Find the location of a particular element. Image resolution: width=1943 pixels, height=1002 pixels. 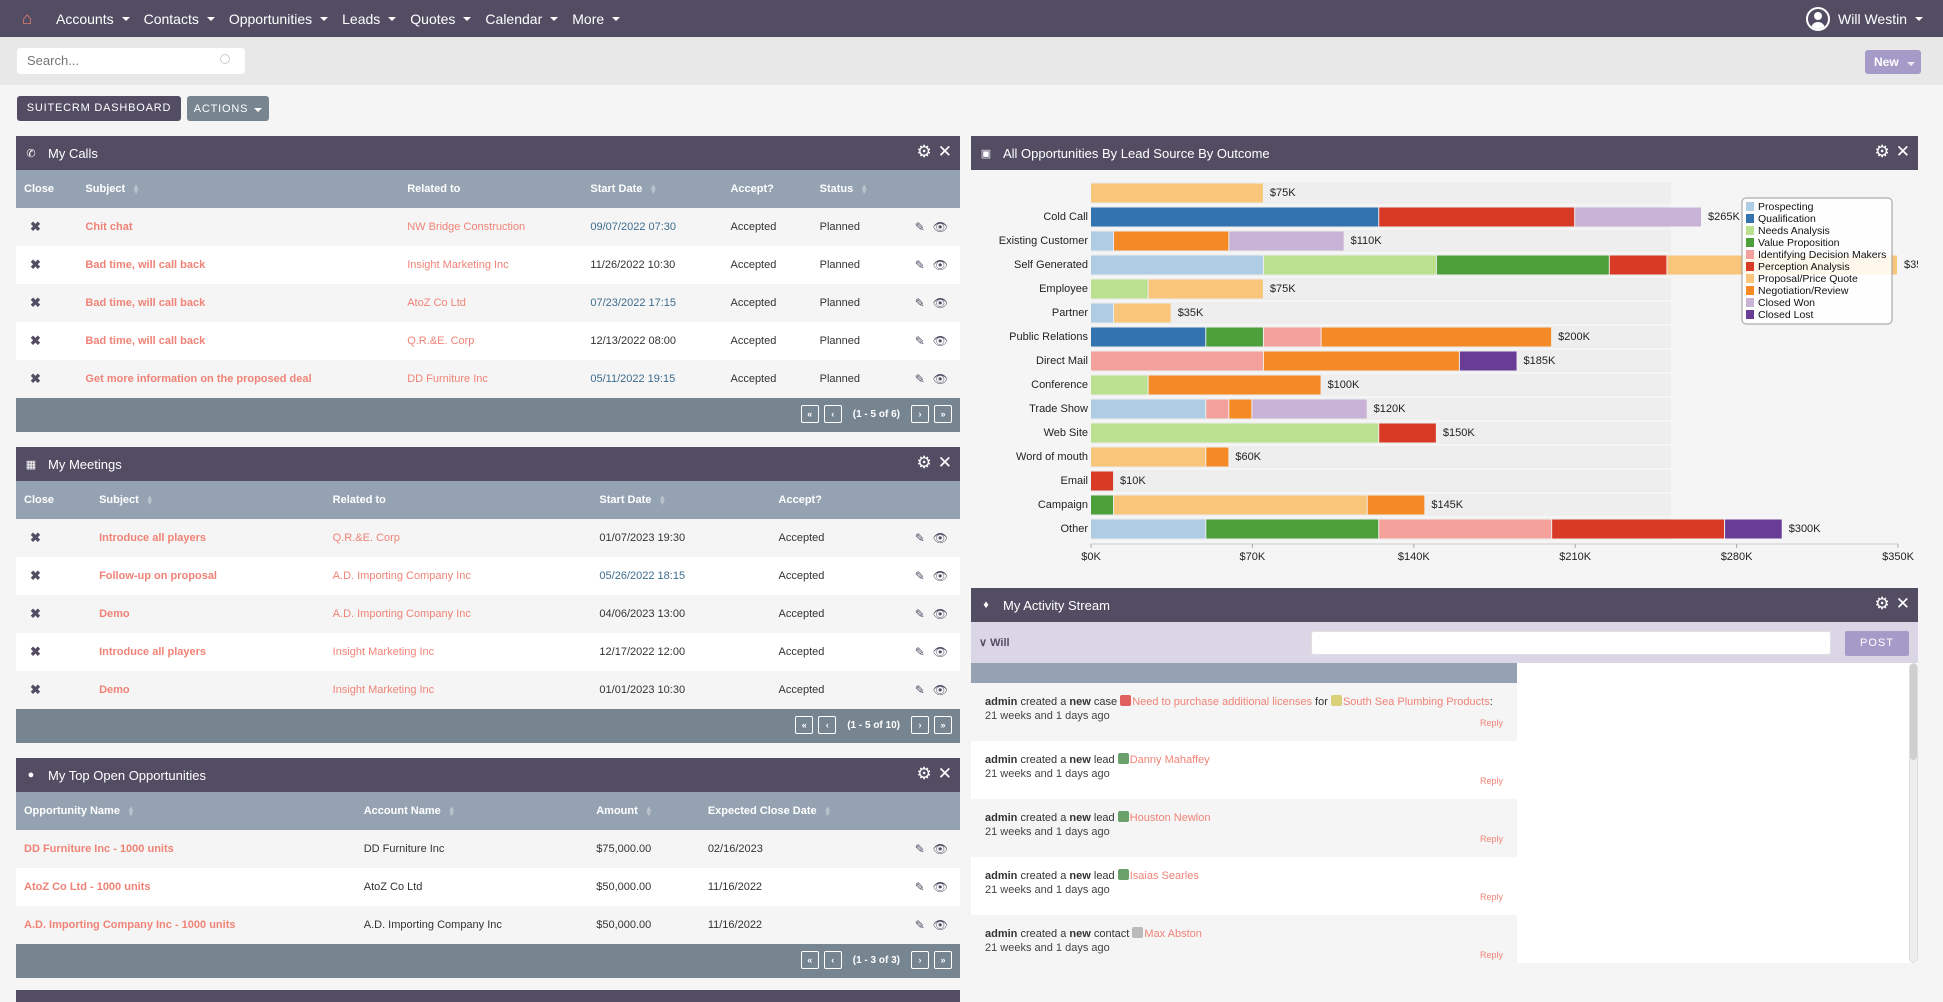

opportunity-name-link: AtoZ Co Ltd - 1000 units is located at coordinates (186, 887).